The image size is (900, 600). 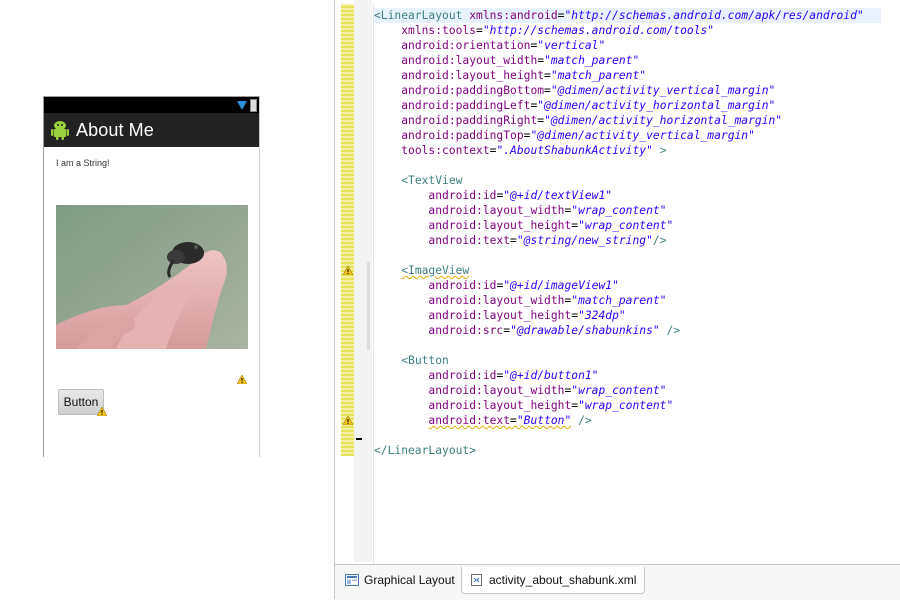 I want to click on code-token: <Button, so click(x=425, y=360).